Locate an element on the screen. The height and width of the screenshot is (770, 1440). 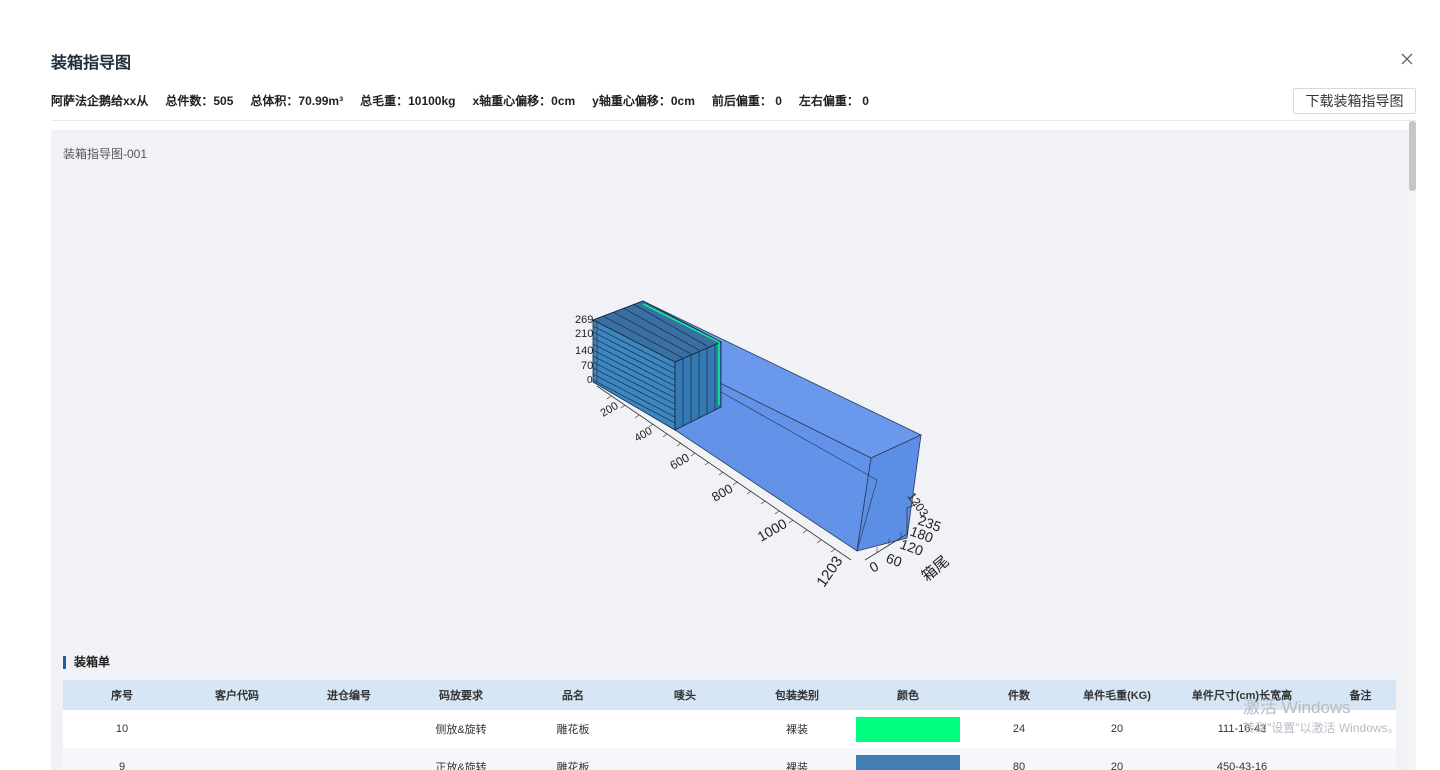
col-header: 件数 is located at coordinates (1019, 695).